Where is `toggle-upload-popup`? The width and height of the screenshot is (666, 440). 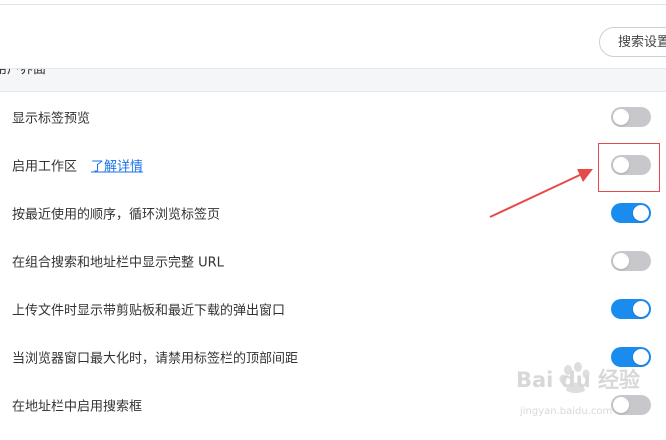
toggle-upload-popup is located at coordinates (631, 309).